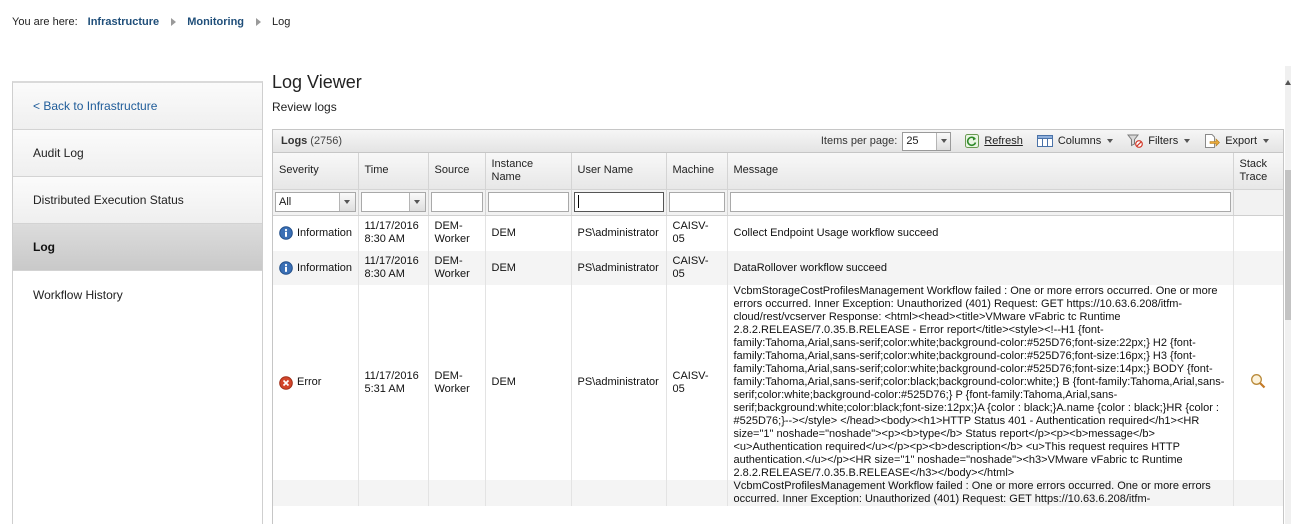 This screenshot has width=1291, height=524. What do you see at coordinates (309, 382) in the screenshot?
I see `severity-text: Error` at bounding box center [309, 382].